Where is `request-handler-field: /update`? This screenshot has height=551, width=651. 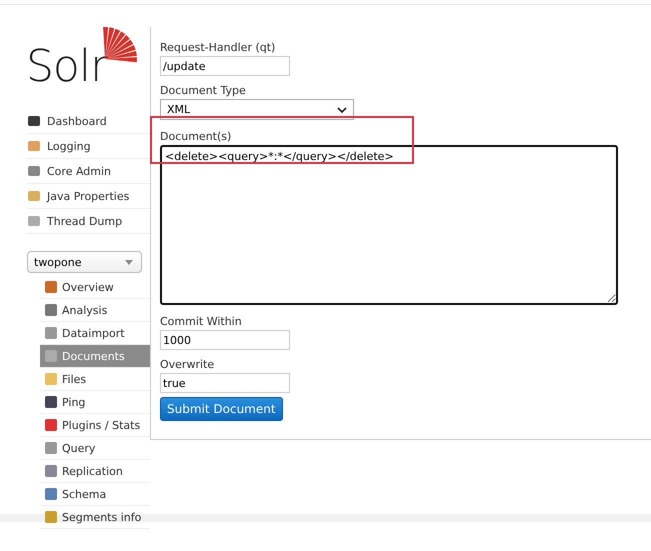
request-handler-field: /update is located at coordinates (225, 66).